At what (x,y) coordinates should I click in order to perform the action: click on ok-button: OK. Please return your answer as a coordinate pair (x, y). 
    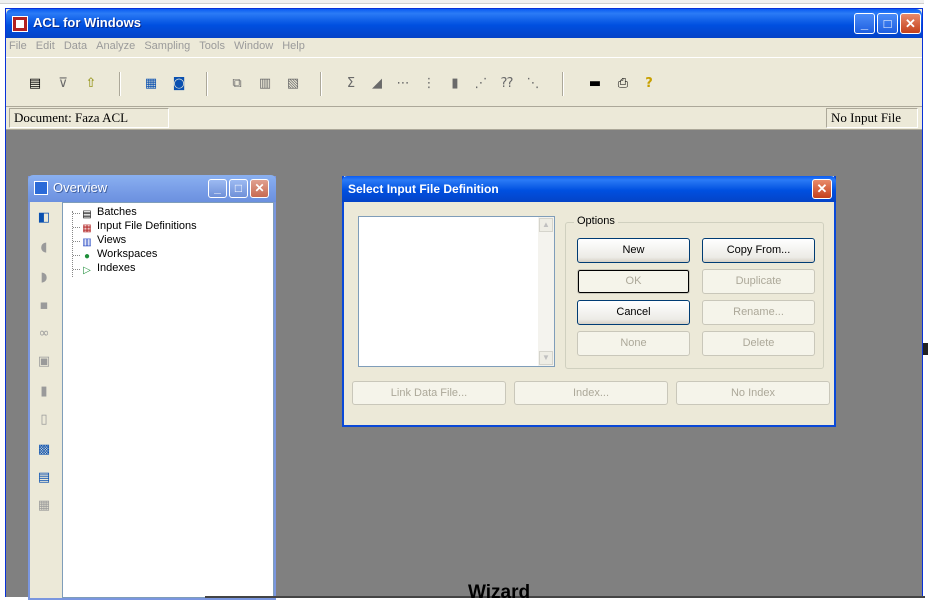
    Looking at the image, I should click on (633, 281).